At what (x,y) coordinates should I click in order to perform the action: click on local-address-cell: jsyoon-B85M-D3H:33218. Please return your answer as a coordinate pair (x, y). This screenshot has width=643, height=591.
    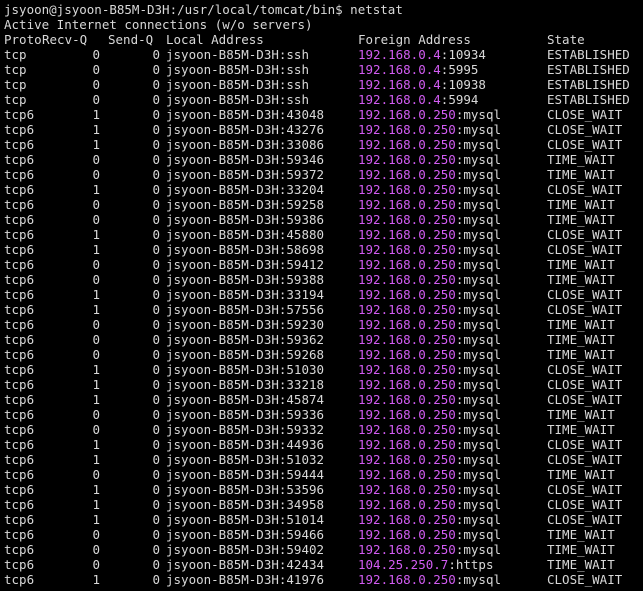
    Looking at the image, I should click on (245, 384).